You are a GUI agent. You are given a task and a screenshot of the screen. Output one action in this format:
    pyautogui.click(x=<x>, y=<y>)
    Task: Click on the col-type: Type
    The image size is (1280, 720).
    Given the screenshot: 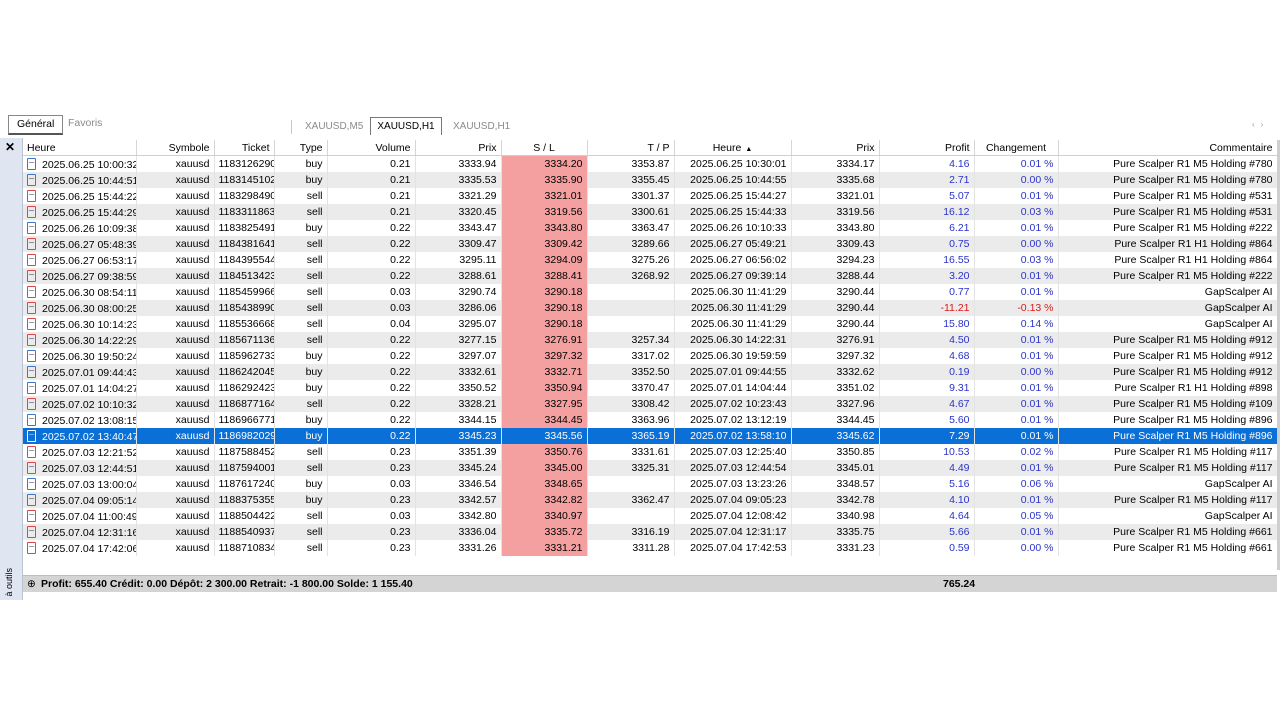 What is the action you would take?
    pyautogui.click(x=301, y=148)
    